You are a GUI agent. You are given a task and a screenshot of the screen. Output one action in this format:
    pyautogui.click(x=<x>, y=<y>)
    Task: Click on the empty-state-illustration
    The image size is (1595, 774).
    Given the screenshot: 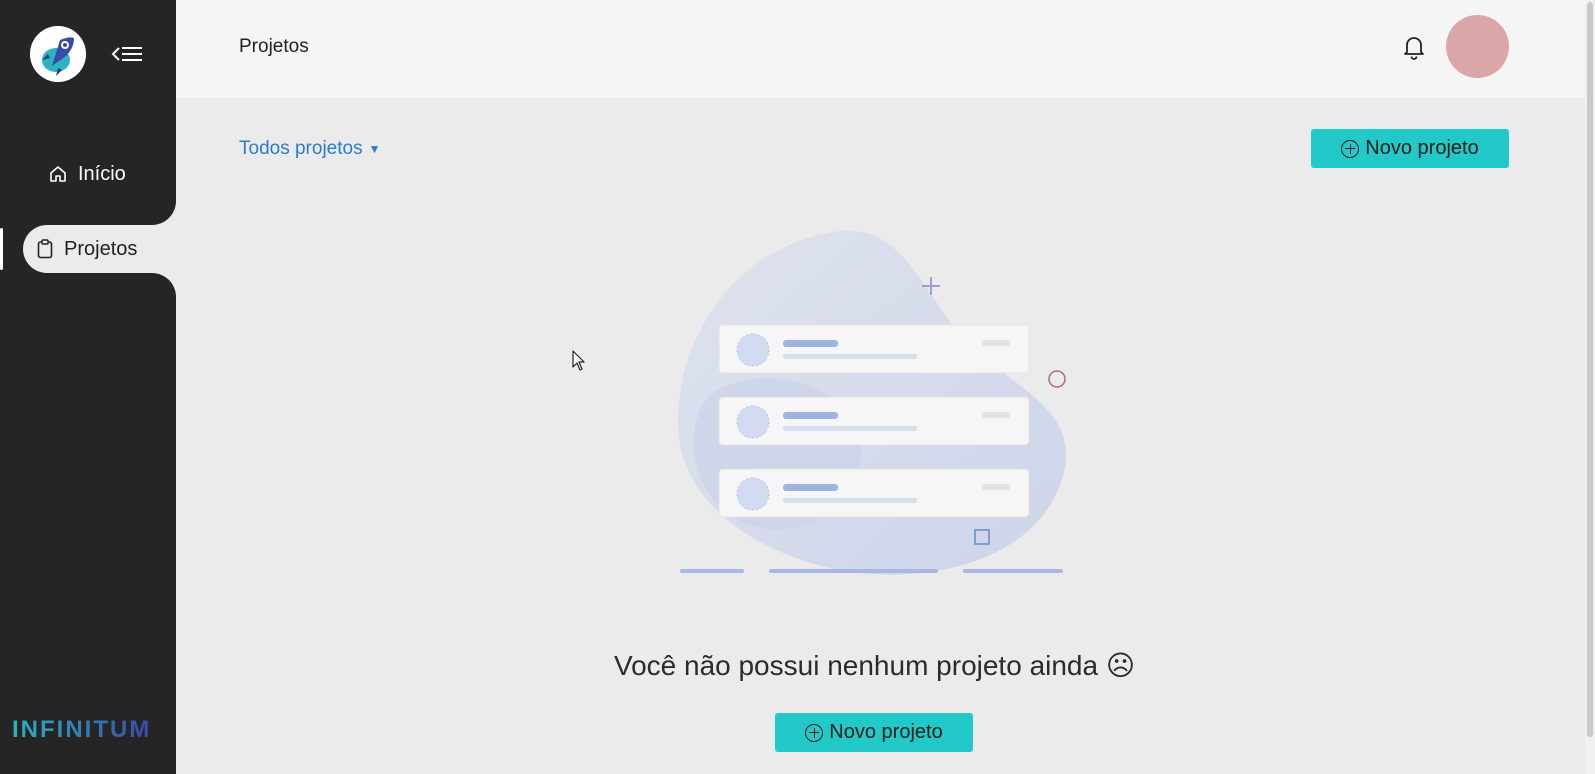 What is the action you would take?
    pyautogui.click(x=875, y=405)
    